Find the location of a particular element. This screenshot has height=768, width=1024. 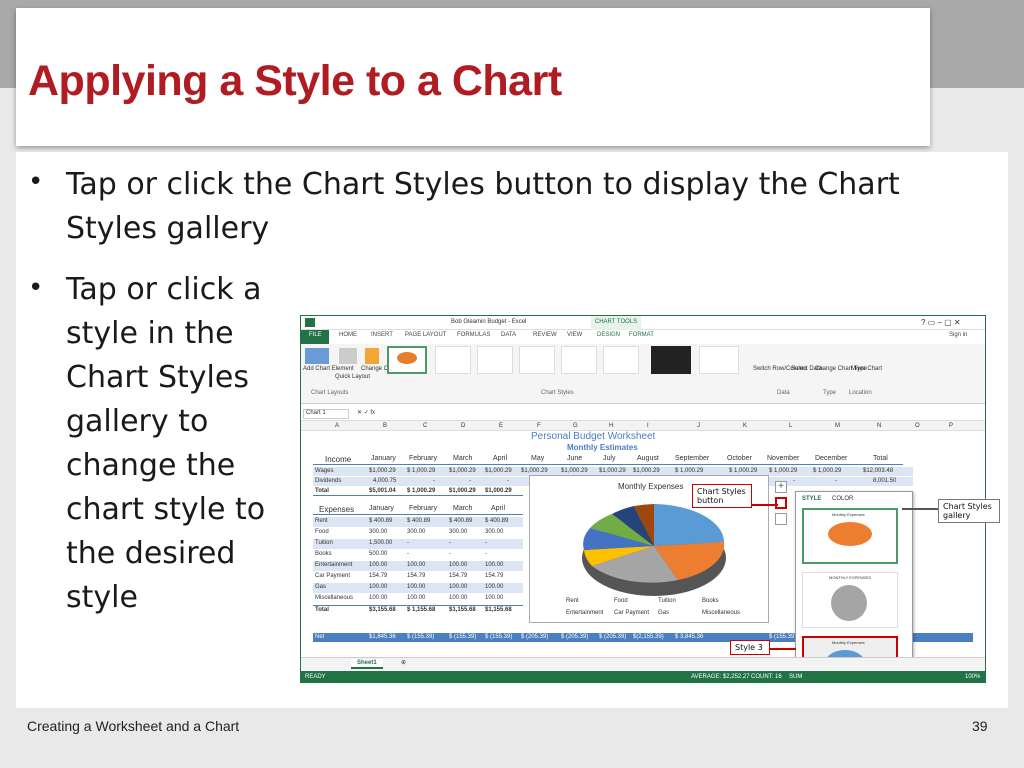

chart-styles-button is located at coordinates (781, 503).